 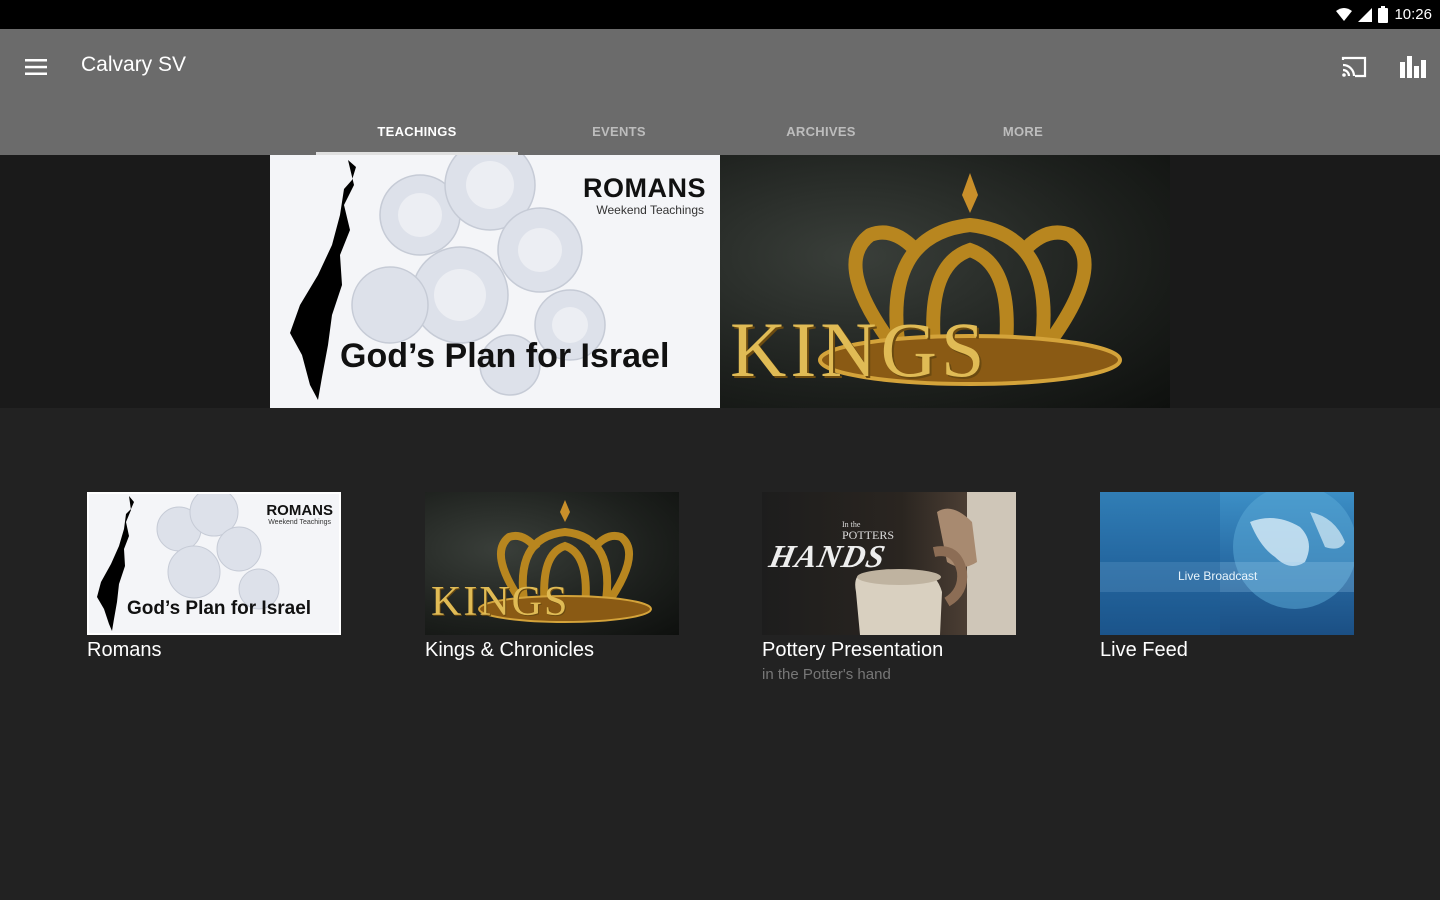 I want to click on globe-image, so click(x=1227, y=563).